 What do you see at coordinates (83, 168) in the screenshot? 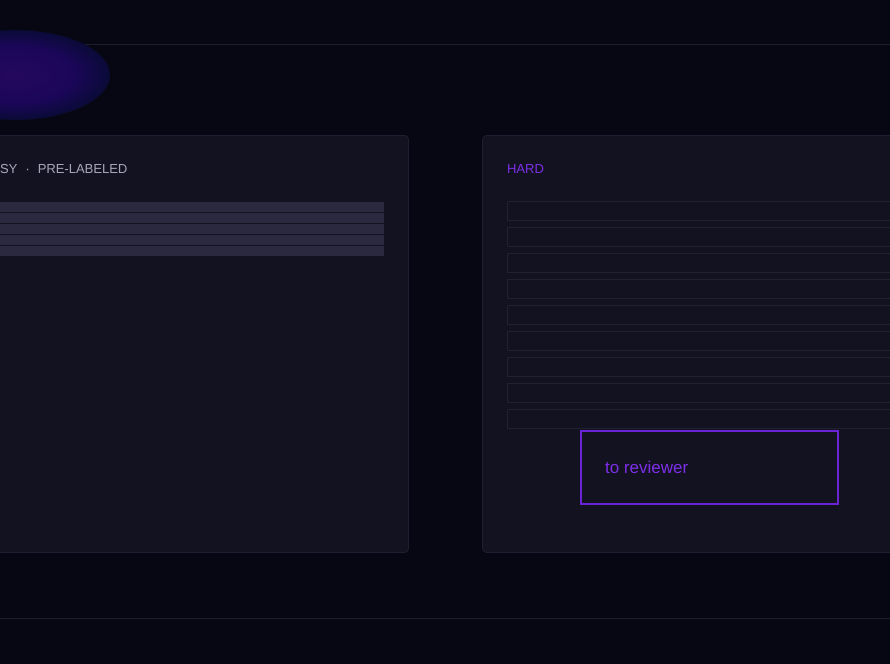
I see `tag-label: PRE-LABELED` at bounding box center [83, 168].